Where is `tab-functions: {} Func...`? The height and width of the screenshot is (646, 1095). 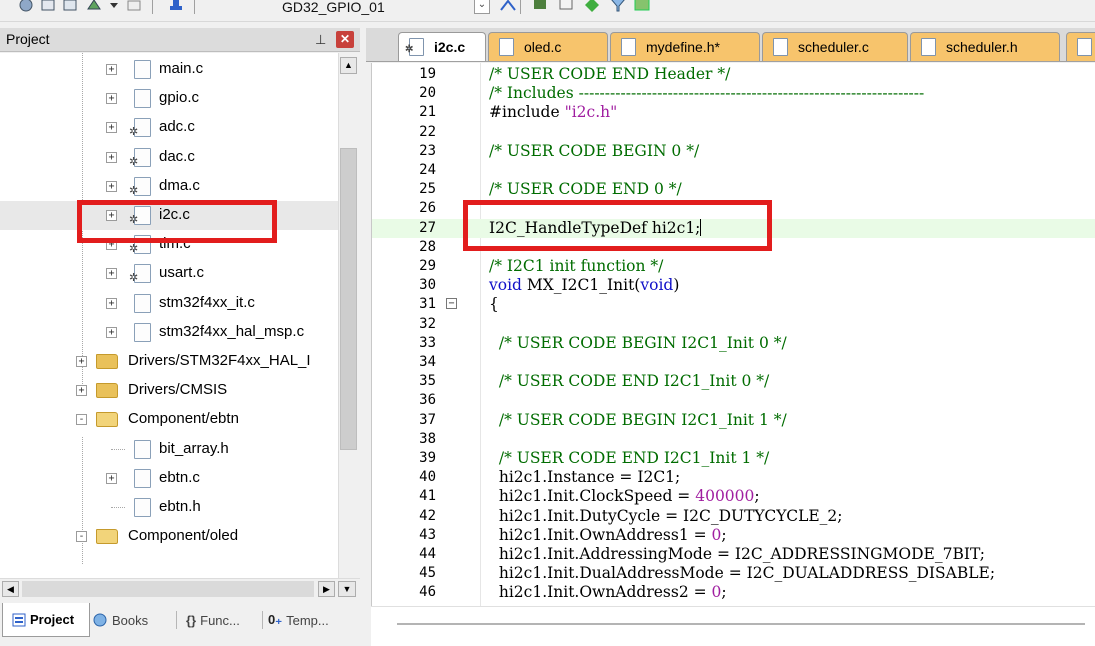 tab-functions: {} Func... is located at coordinates (213, 620).